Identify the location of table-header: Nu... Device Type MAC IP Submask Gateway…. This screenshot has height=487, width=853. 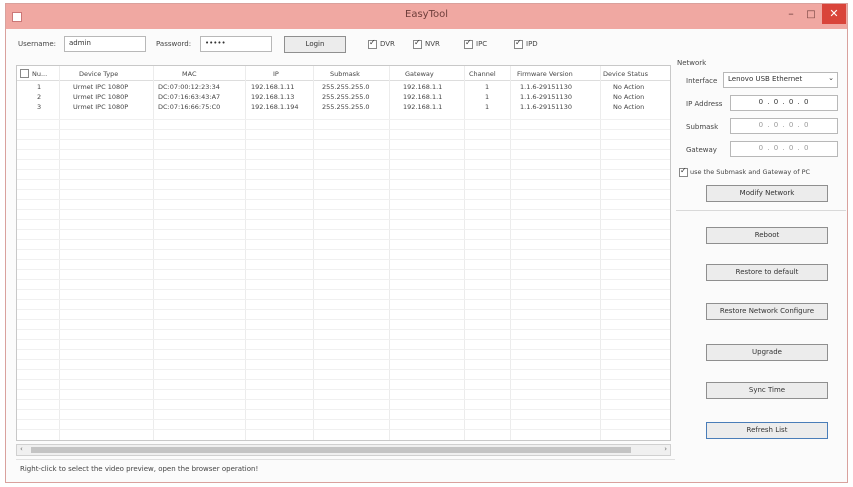
(343, 73).